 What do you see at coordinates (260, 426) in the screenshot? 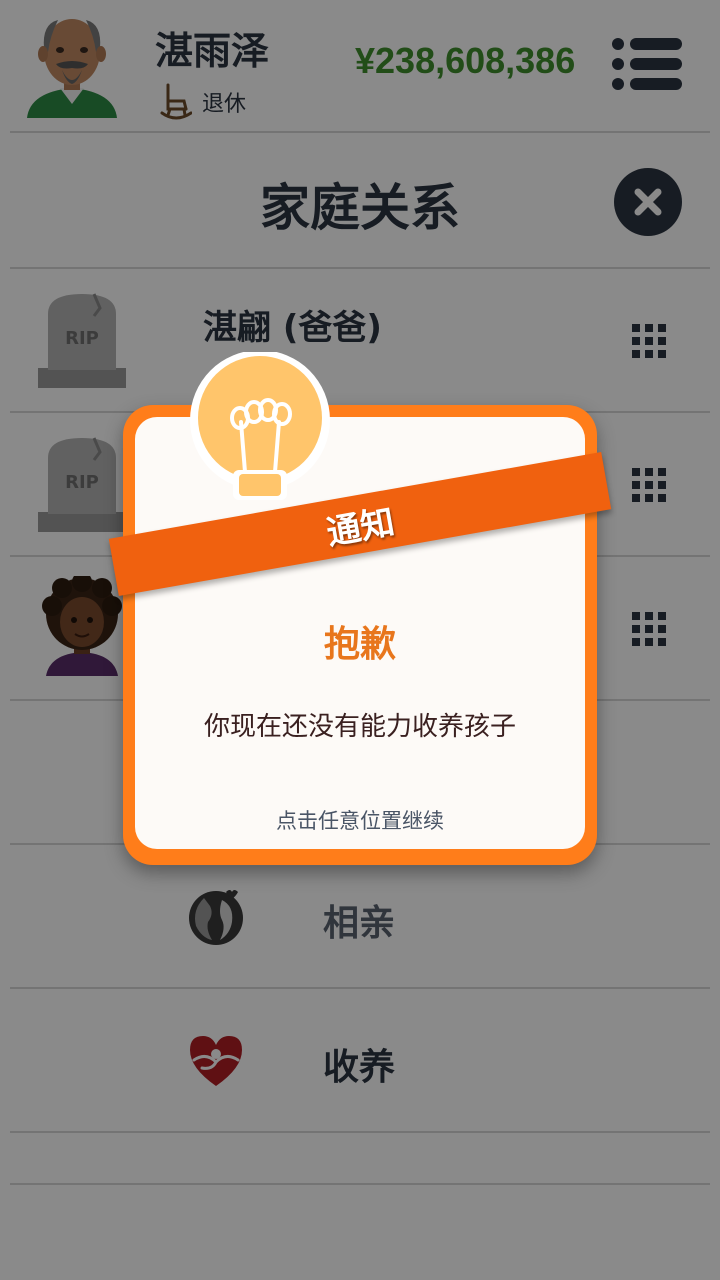
I see `lightbulb-icon` at bounding box center [260, 426].